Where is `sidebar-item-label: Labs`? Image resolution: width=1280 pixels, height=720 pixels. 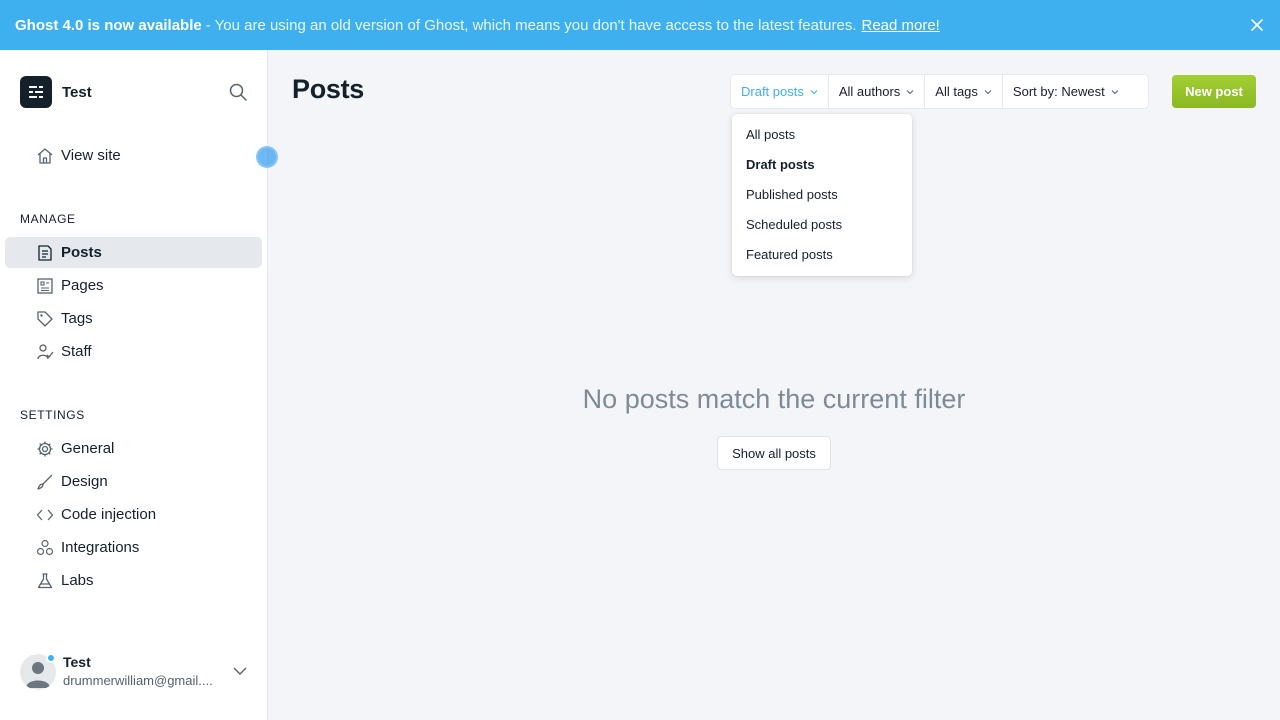
sidebar-item-label: Labs is located at coordinates (77, 580).